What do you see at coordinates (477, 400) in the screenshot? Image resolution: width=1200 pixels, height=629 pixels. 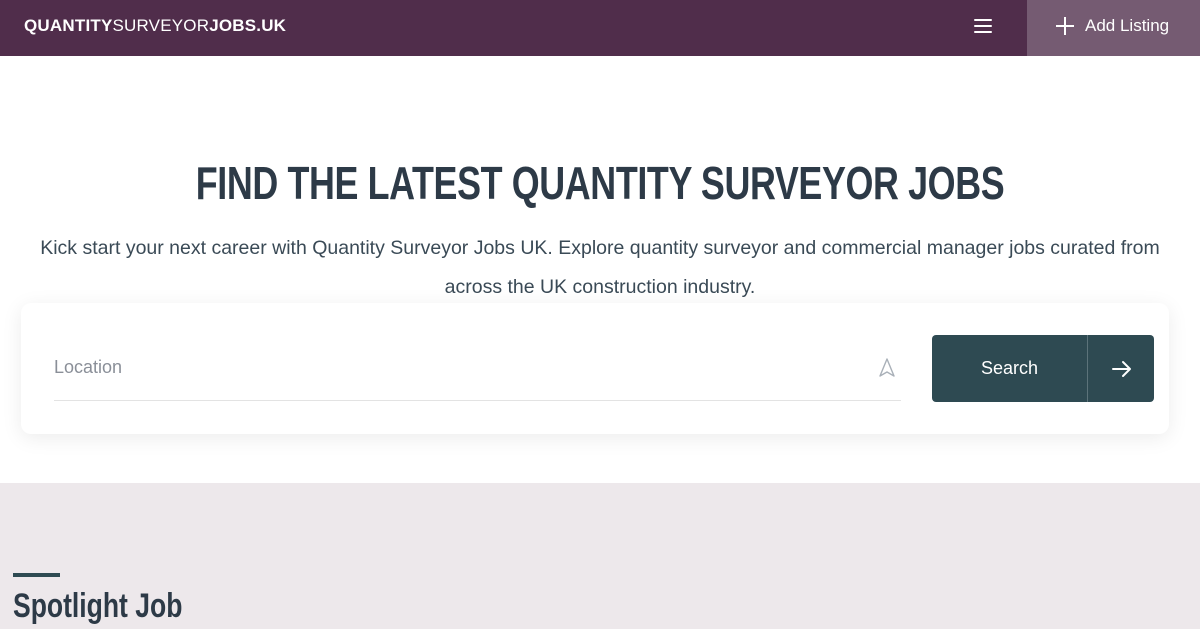 I see `location-underline` at bounding box center [477, 400].